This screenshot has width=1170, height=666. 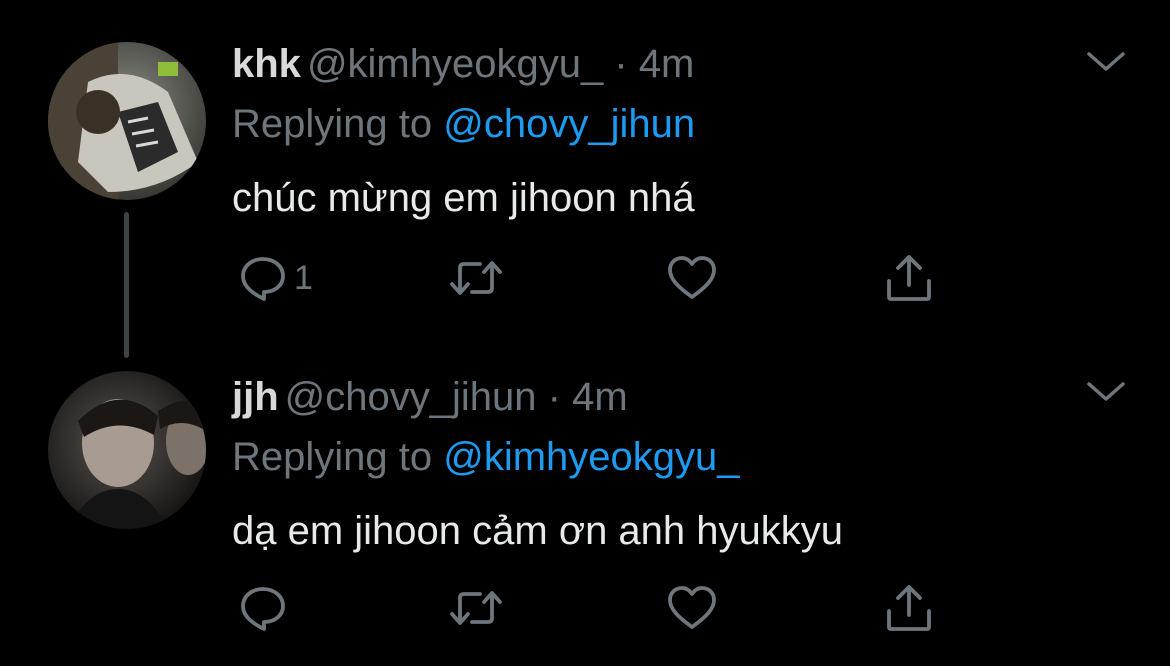 I want to click on replying-to: Replying to @kimhyeokgyu_, so click(x=681, y=457).